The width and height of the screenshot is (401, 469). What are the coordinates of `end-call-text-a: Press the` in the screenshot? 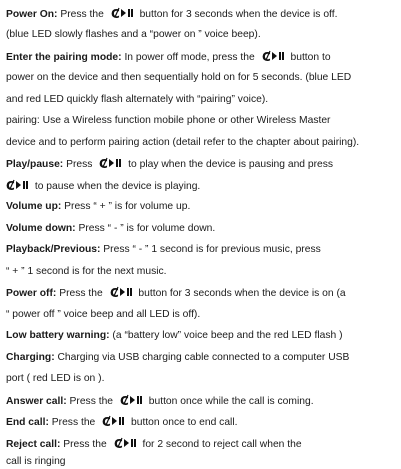 It's located at (73, 422).